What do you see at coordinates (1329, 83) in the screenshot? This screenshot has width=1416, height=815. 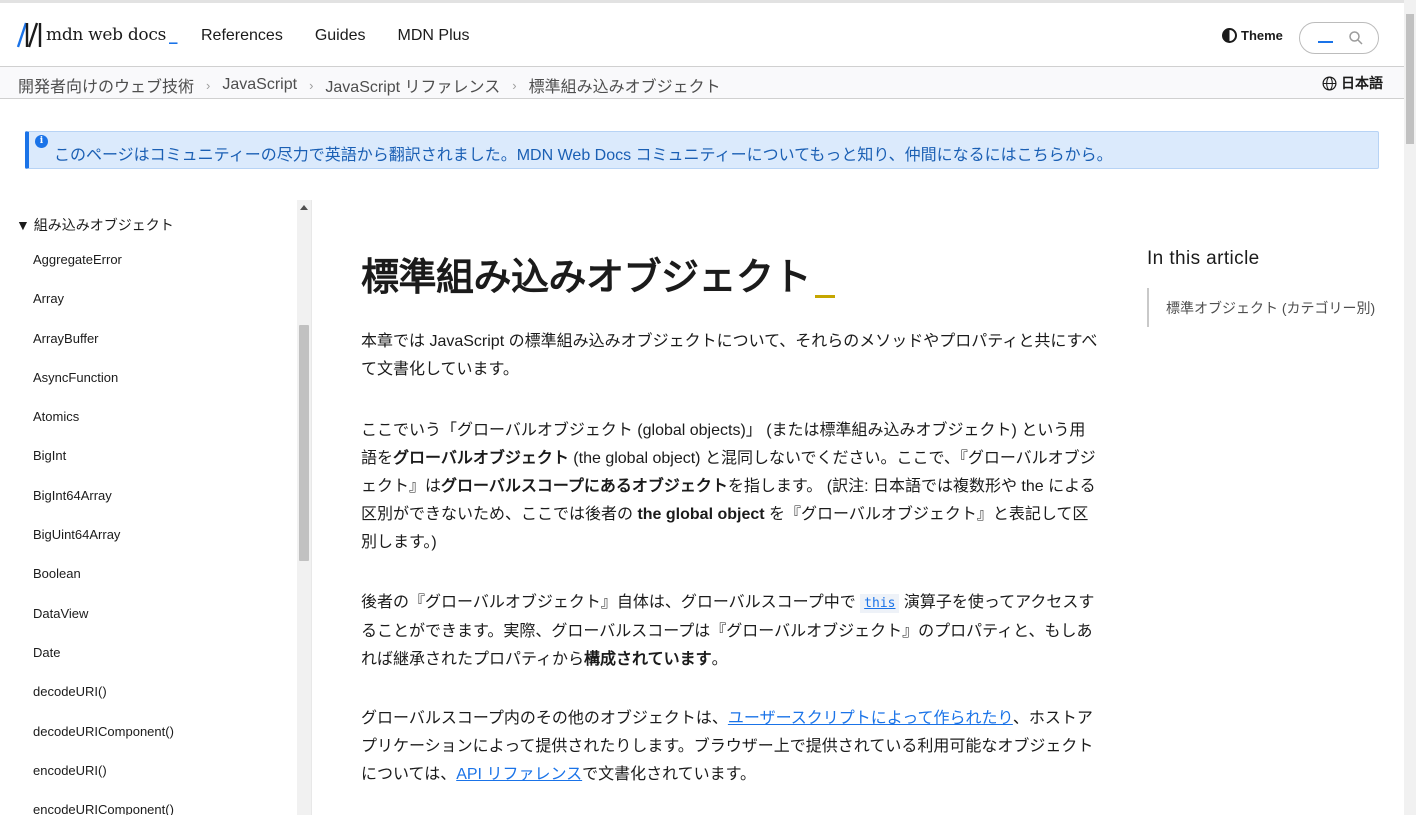 I see `globe-icon` at bounding box center [1329, 83].